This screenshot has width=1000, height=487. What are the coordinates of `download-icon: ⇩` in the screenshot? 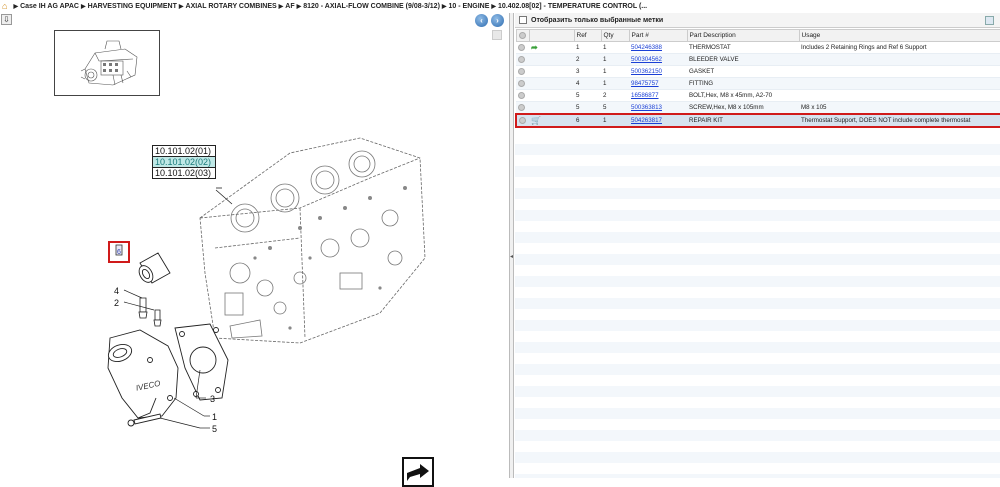 It's located at (6, 19).